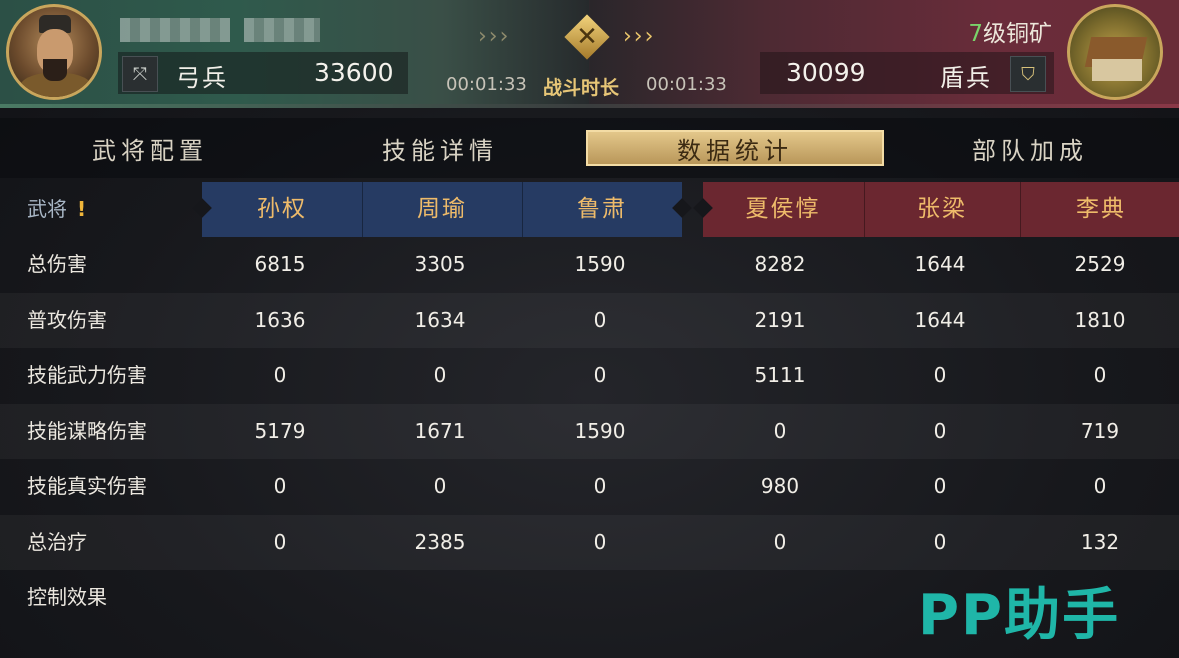  I want to click on row-label: 控制效果, so click(67, 597).